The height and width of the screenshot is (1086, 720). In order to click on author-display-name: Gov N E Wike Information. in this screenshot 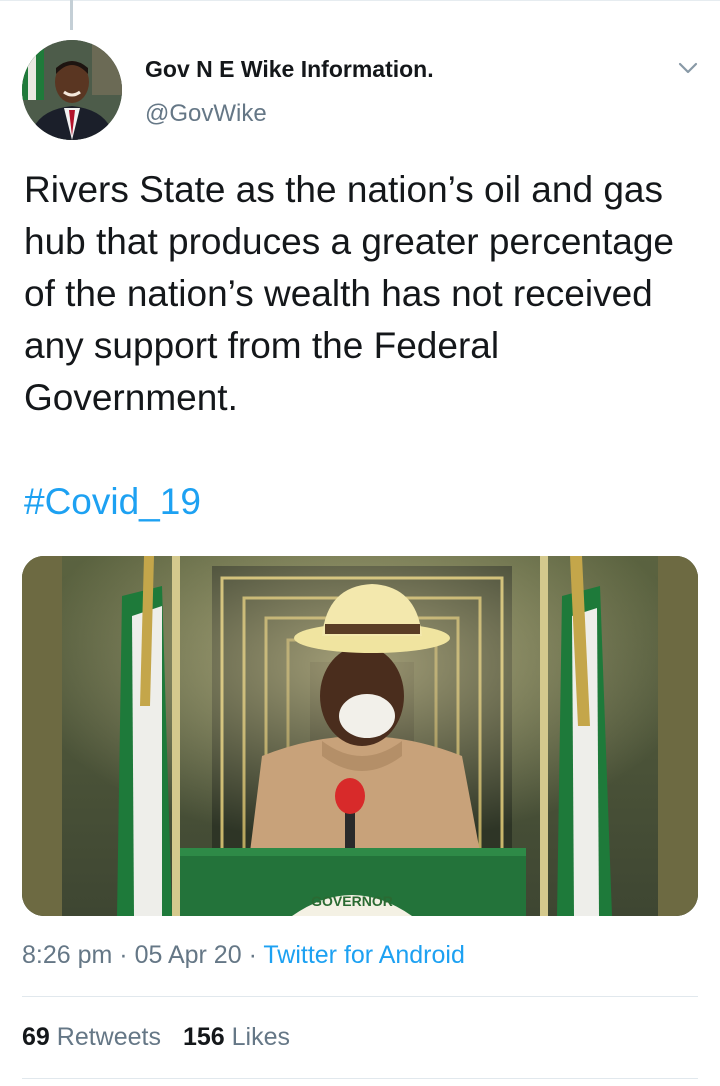, I will do `click(289, 69)`.